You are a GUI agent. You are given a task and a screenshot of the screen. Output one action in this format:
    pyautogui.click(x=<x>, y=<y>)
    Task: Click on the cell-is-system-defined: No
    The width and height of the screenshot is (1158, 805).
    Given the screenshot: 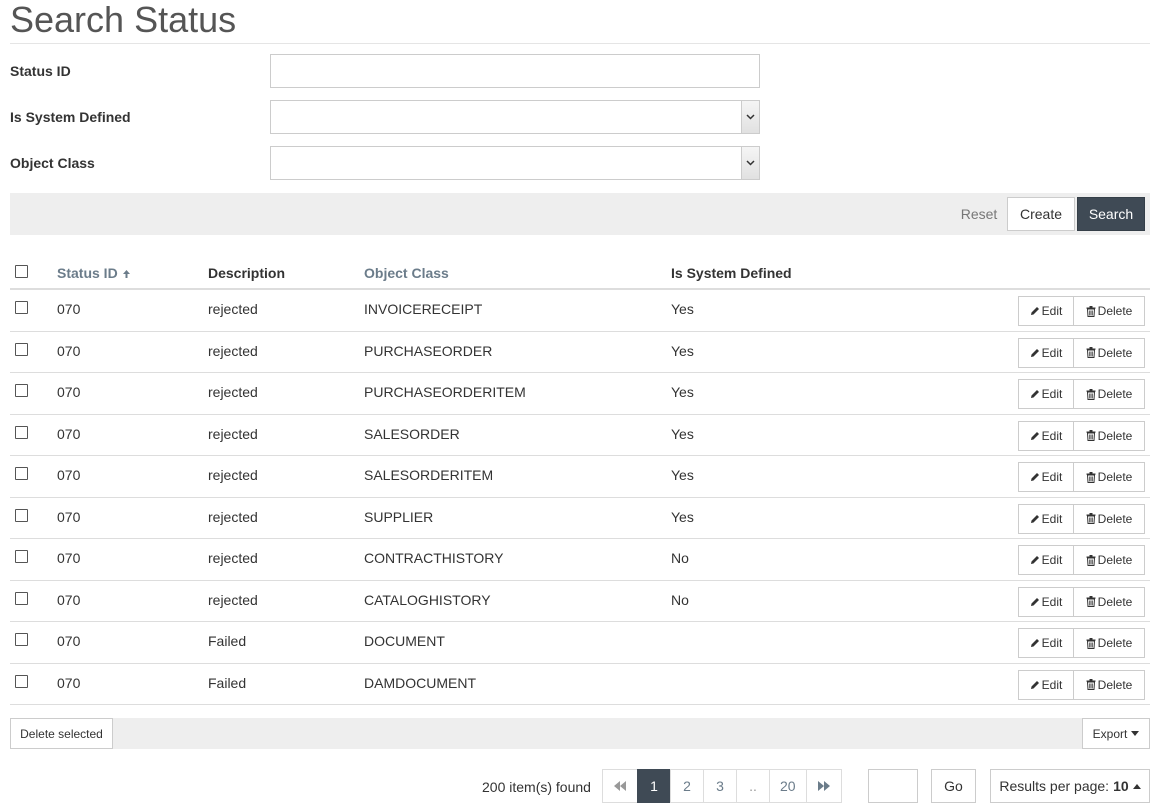 What is the action you would take?
    pyautogui.click(x=680, y=558)
    